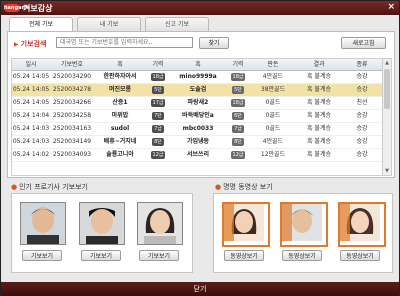  Describe the element at coordinates (363, 43) in the screenshot. I see `refresh-button: 새로고침` at that location.